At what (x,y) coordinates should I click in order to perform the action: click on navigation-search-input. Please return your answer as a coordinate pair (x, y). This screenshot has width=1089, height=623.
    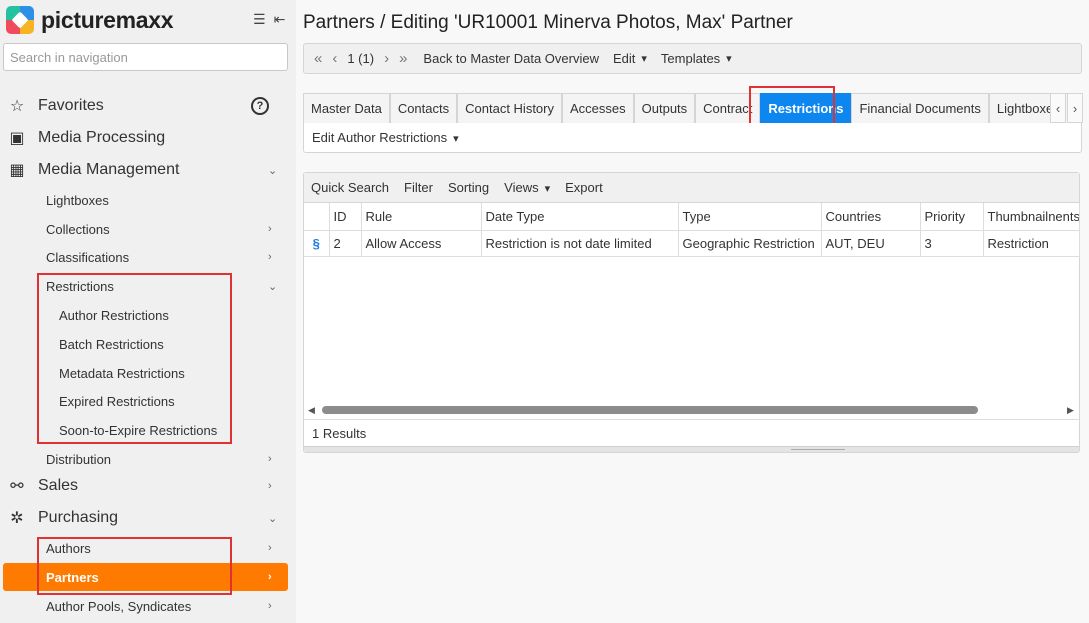
    Looking at the image, I should click on (145, 57).